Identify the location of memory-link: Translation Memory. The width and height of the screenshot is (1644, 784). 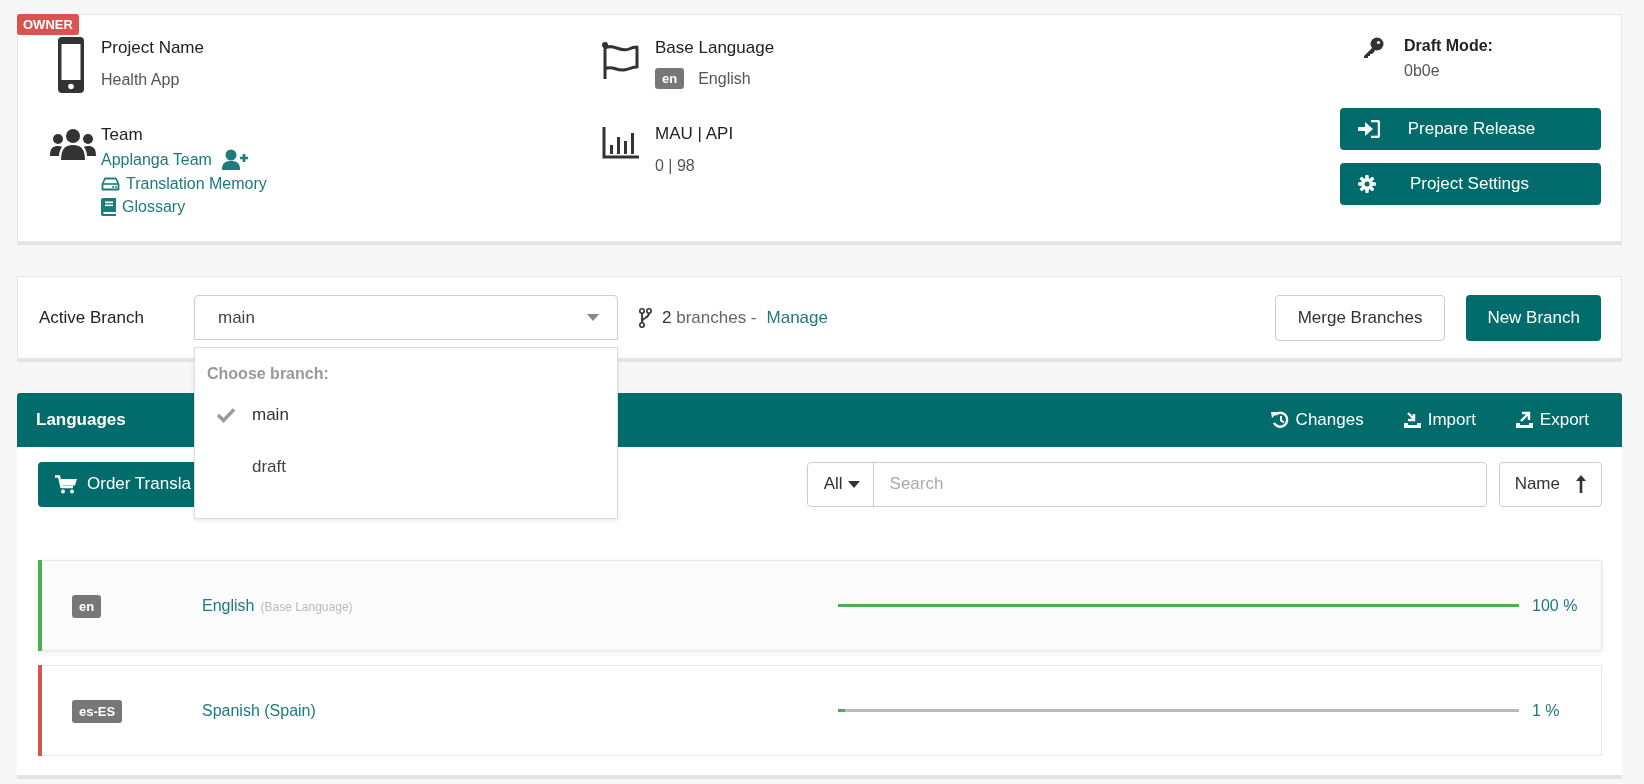
(196, 184).